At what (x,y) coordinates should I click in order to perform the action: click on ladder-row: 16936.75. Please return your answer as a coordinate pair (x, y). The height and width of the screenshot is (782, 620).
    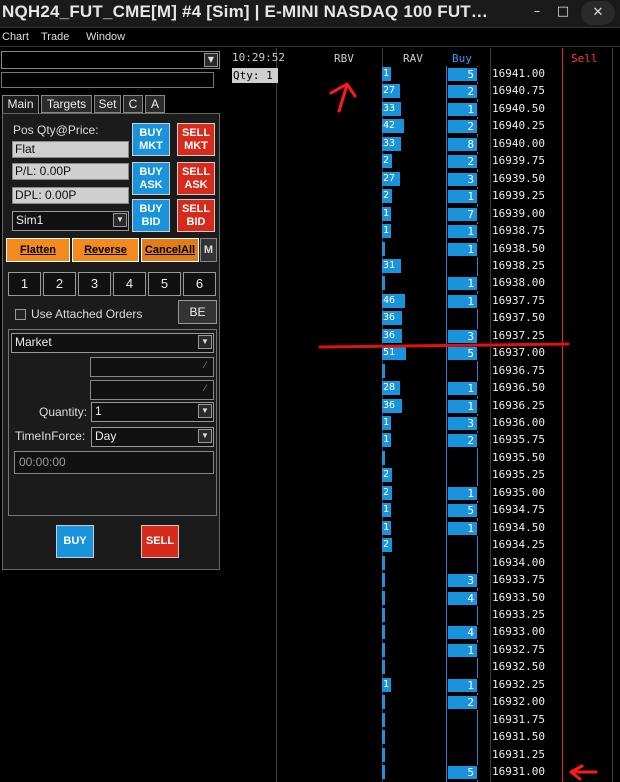
    Looking at the image, I should click on (424, 371).